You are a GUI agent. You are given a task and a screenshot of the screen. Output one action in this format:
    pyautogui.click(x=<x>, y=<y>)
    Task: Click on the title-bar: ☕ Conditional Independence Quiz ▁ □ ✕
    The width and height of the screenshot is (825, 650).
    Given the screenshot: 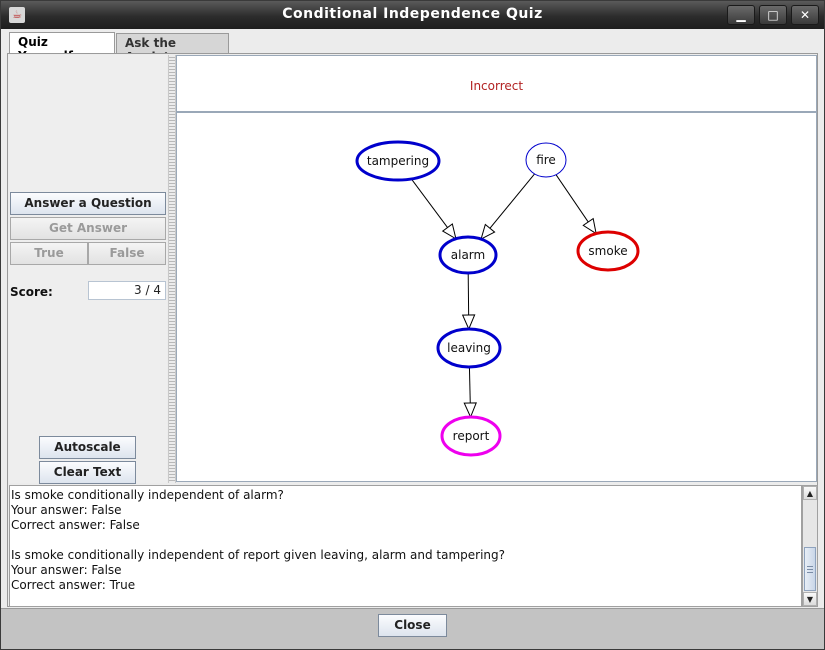 What is the action you would take?
    pyautogui.click(x=412, y=15)
    